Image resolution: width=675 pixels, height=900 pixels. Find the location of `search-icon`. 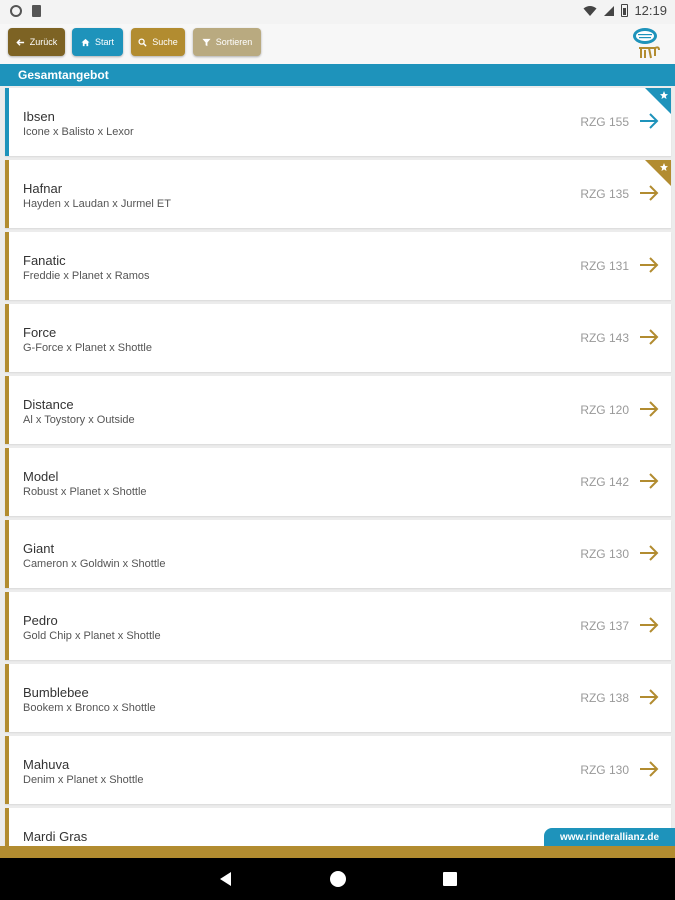

search-icon is located at coordinates (142, 42).